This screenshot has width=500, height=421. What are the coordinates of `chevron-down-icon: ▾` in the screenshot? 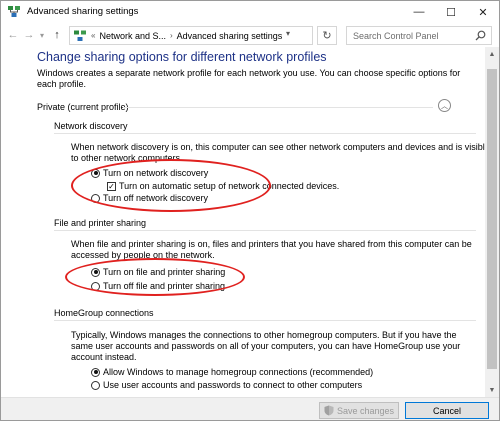 It's located at (288, 33).